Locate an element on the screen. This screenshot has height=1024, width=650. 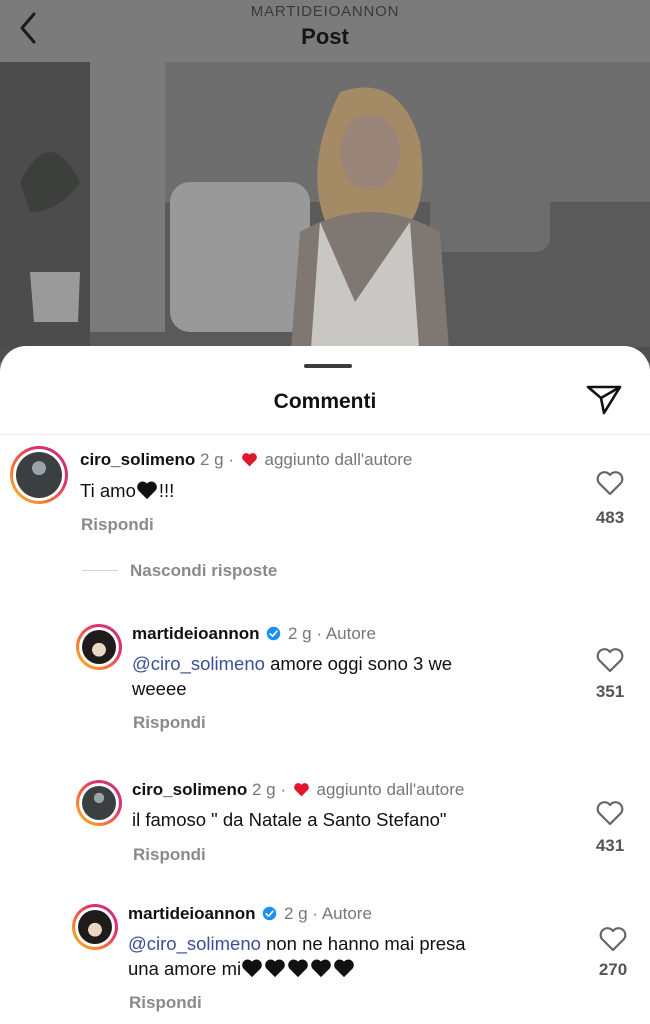
like-count: 351 is located at coordinates (610, 691).